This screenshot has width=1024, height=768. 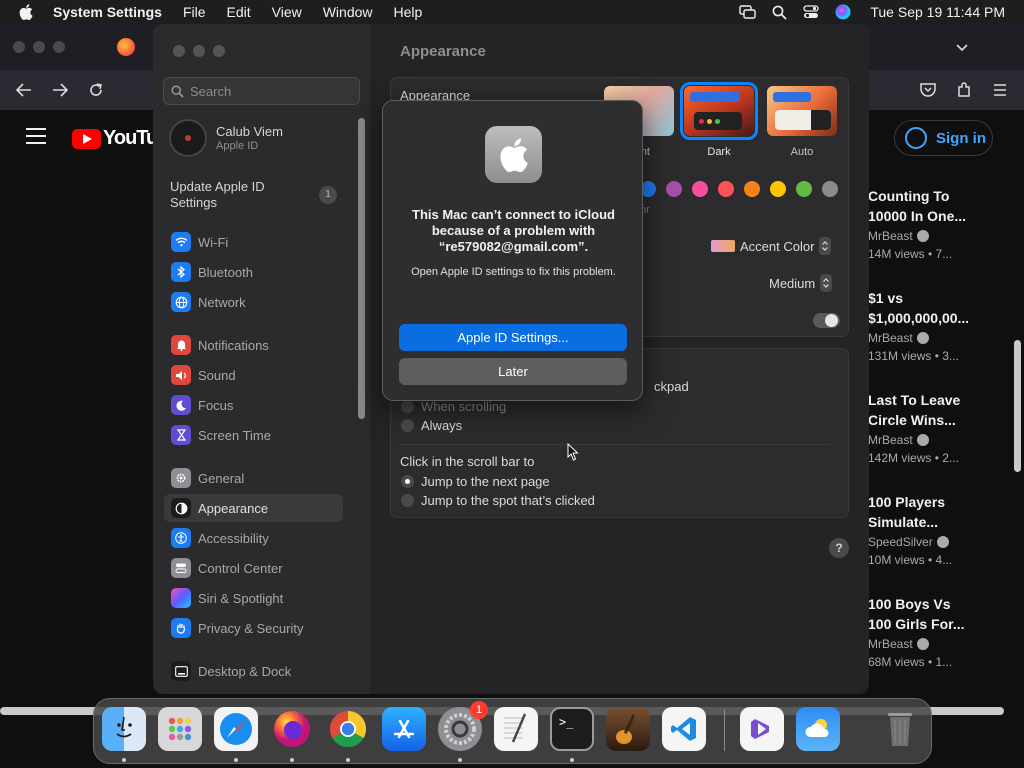 What do you see at coordinates (777, 246) in the screenshot?
I see `highlight-color-value: Accent Color` at bounding box center [777, 246].